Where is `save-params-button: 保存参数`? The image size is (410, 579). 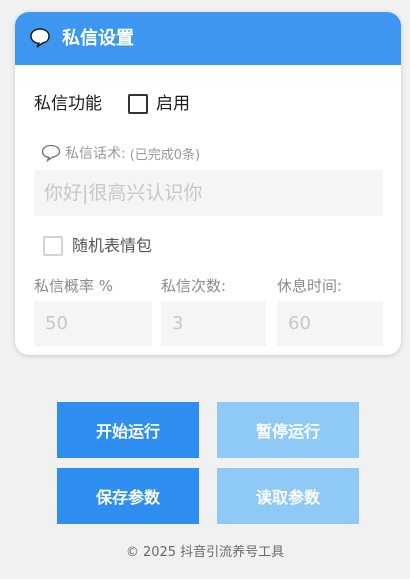
save-params-button: 保存参数 is located at coordinates (128, 496).